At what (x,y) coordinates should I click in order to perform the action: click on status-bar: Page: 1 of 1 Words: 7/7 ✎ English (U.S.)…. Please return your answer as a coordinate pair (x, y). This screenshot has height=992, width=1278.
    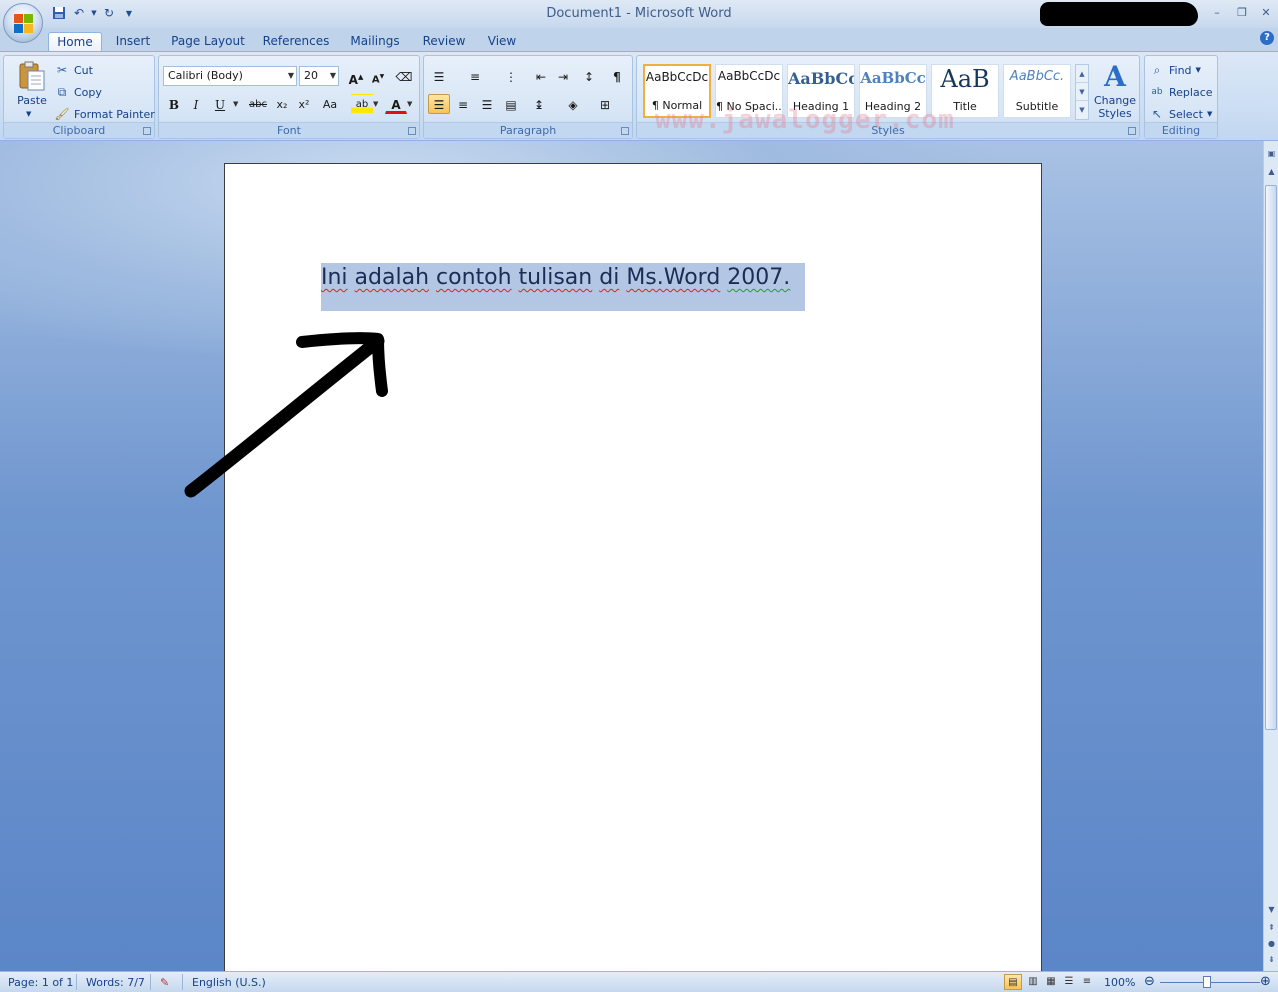
    Looking at the image, I should click on (639, 981).